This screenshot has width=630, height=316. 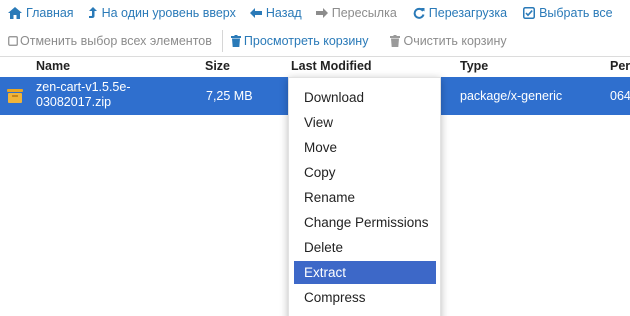 What do you see at coordinates (455, 41) in the screenshot?
I see `empty-trash-label: Очистить корзину` at bounding box center [455, 41].